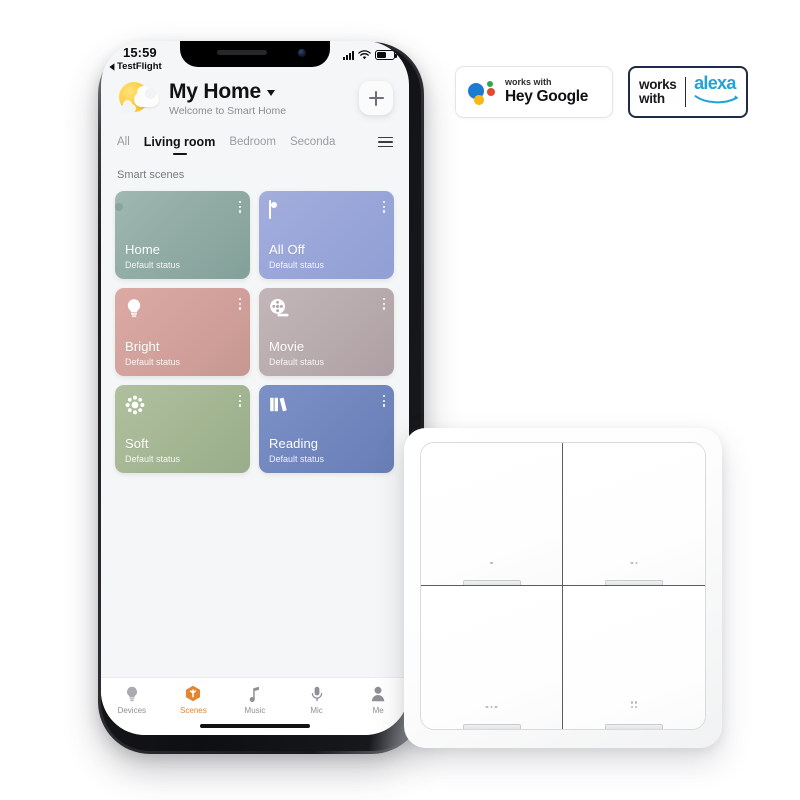  Describe the element at coordinates (378, 710) in the screenshot. I see `nav-label: Me` at that location.